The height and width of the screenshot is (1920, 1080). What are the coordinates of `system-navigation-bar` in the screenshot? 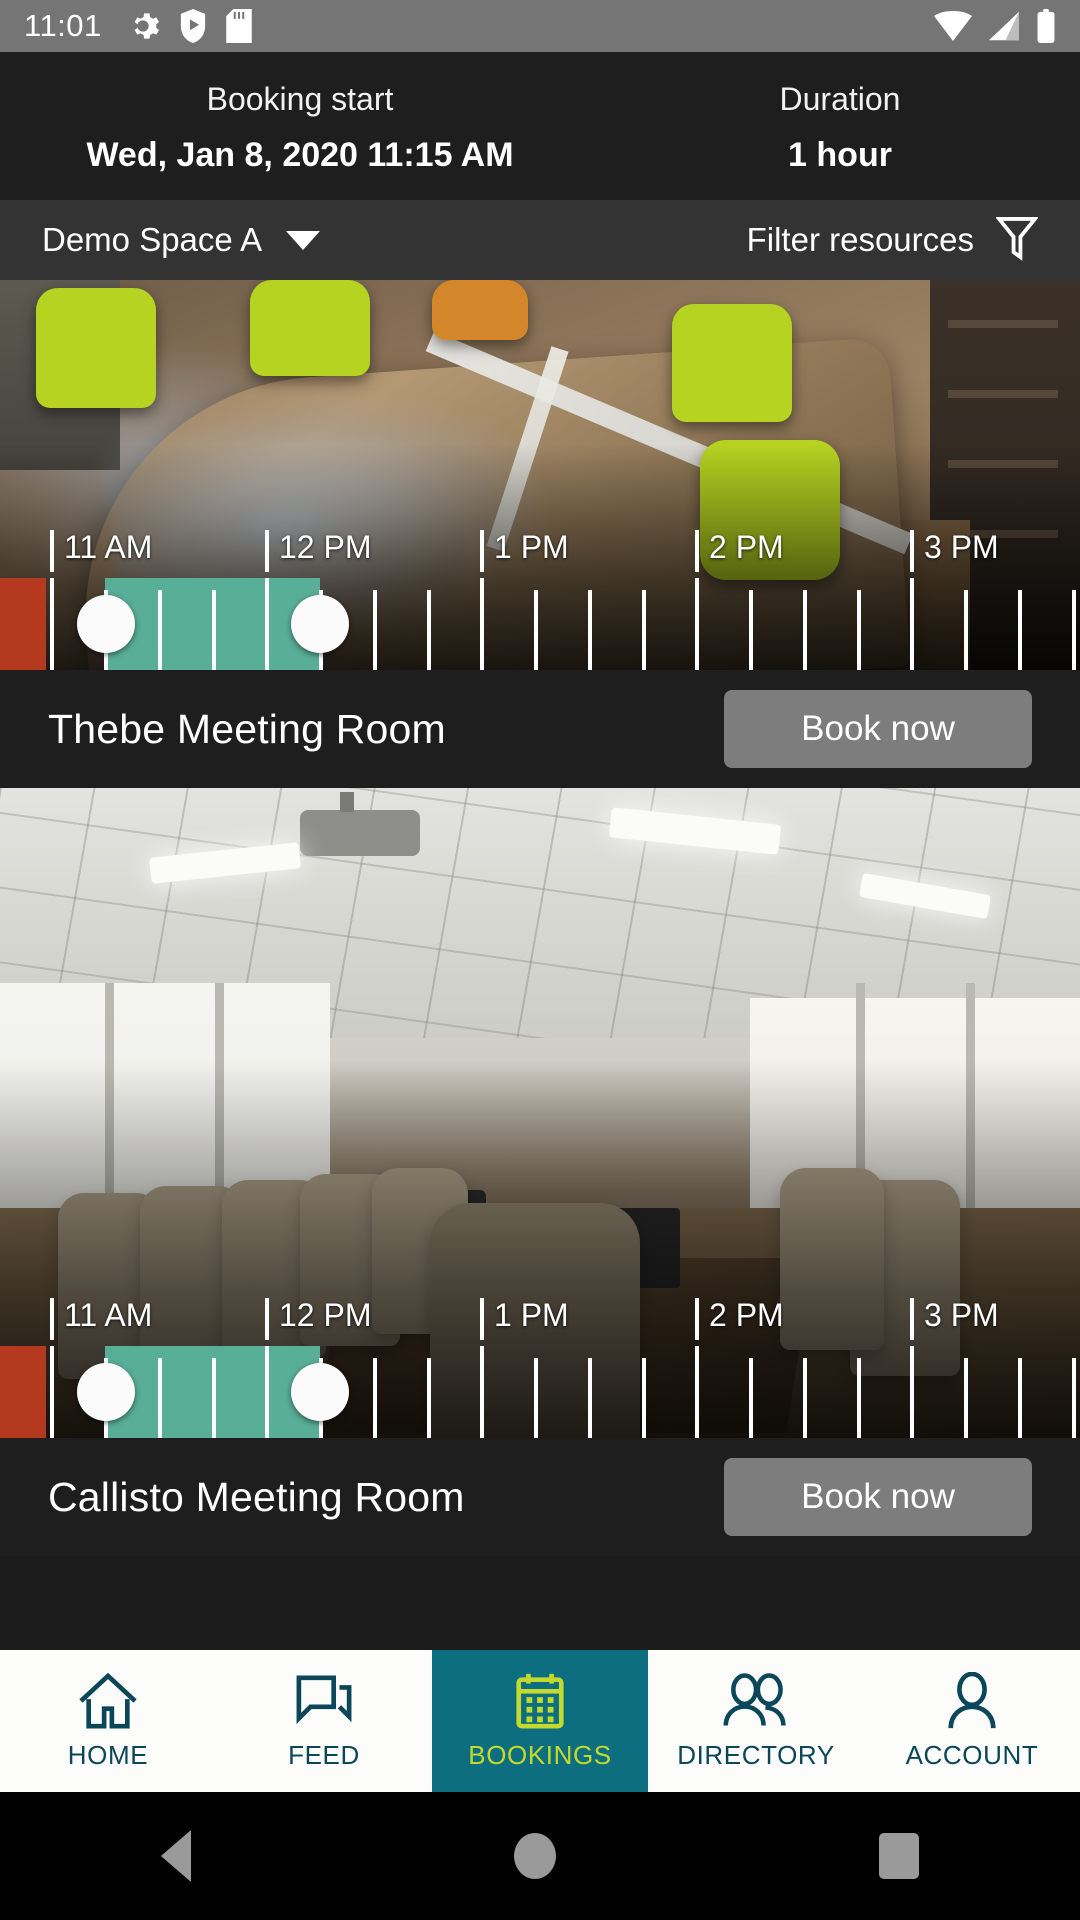 It's located at (540, 1856).